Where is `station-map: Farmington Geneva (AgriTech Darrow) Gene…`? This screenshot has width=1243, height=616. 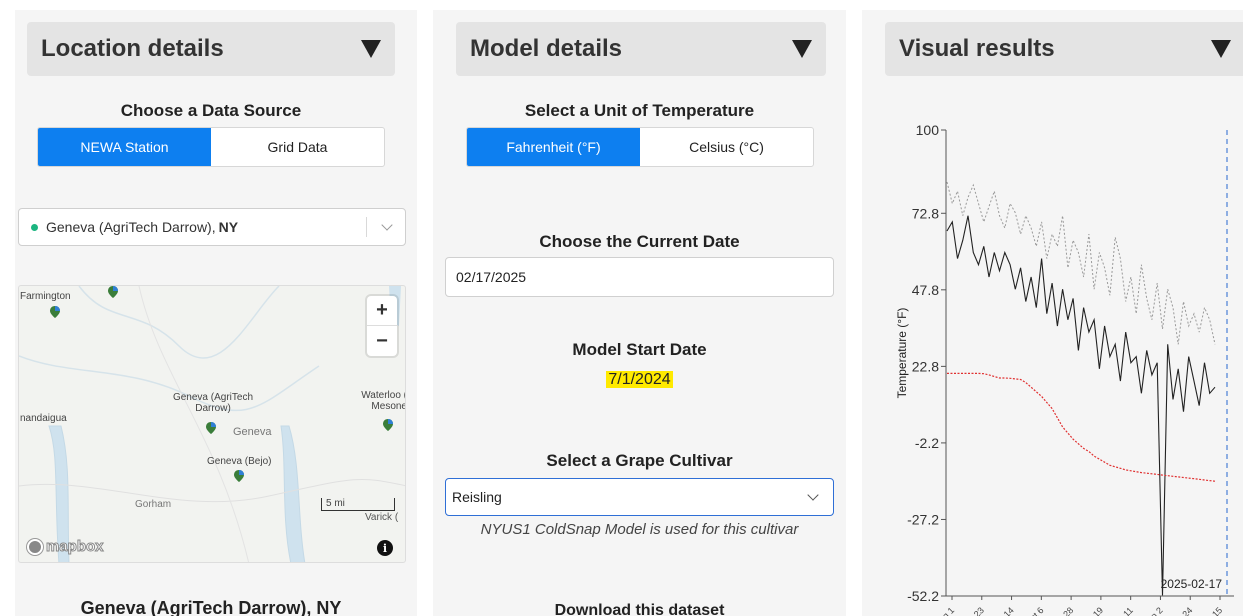 station-map: Farmington Geneva (AgriTech Darrow) Gene… is located at coordinates (212, 424).